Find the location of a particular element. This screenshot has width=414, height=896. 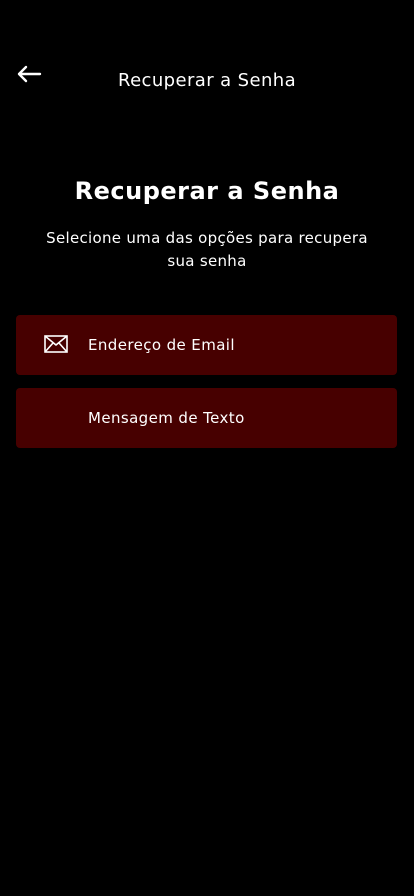

email-option-label: Endereço de Email is located at coordinates (161, 345).